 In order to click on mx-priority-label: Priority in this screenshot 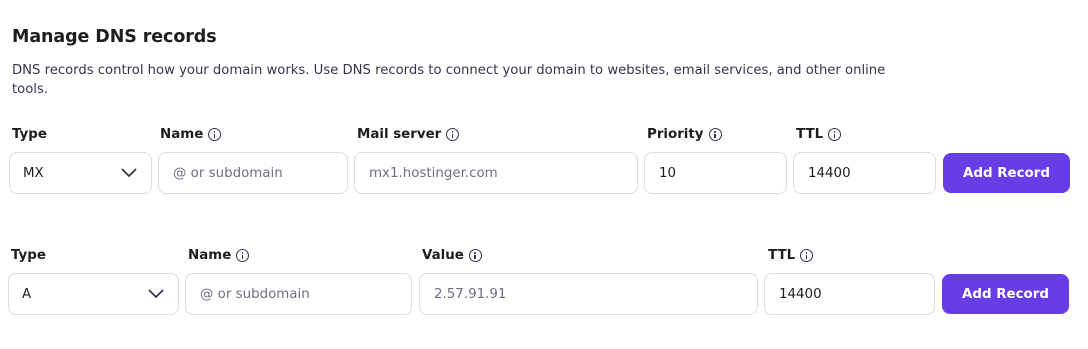, I will do `click(684, 134)`.